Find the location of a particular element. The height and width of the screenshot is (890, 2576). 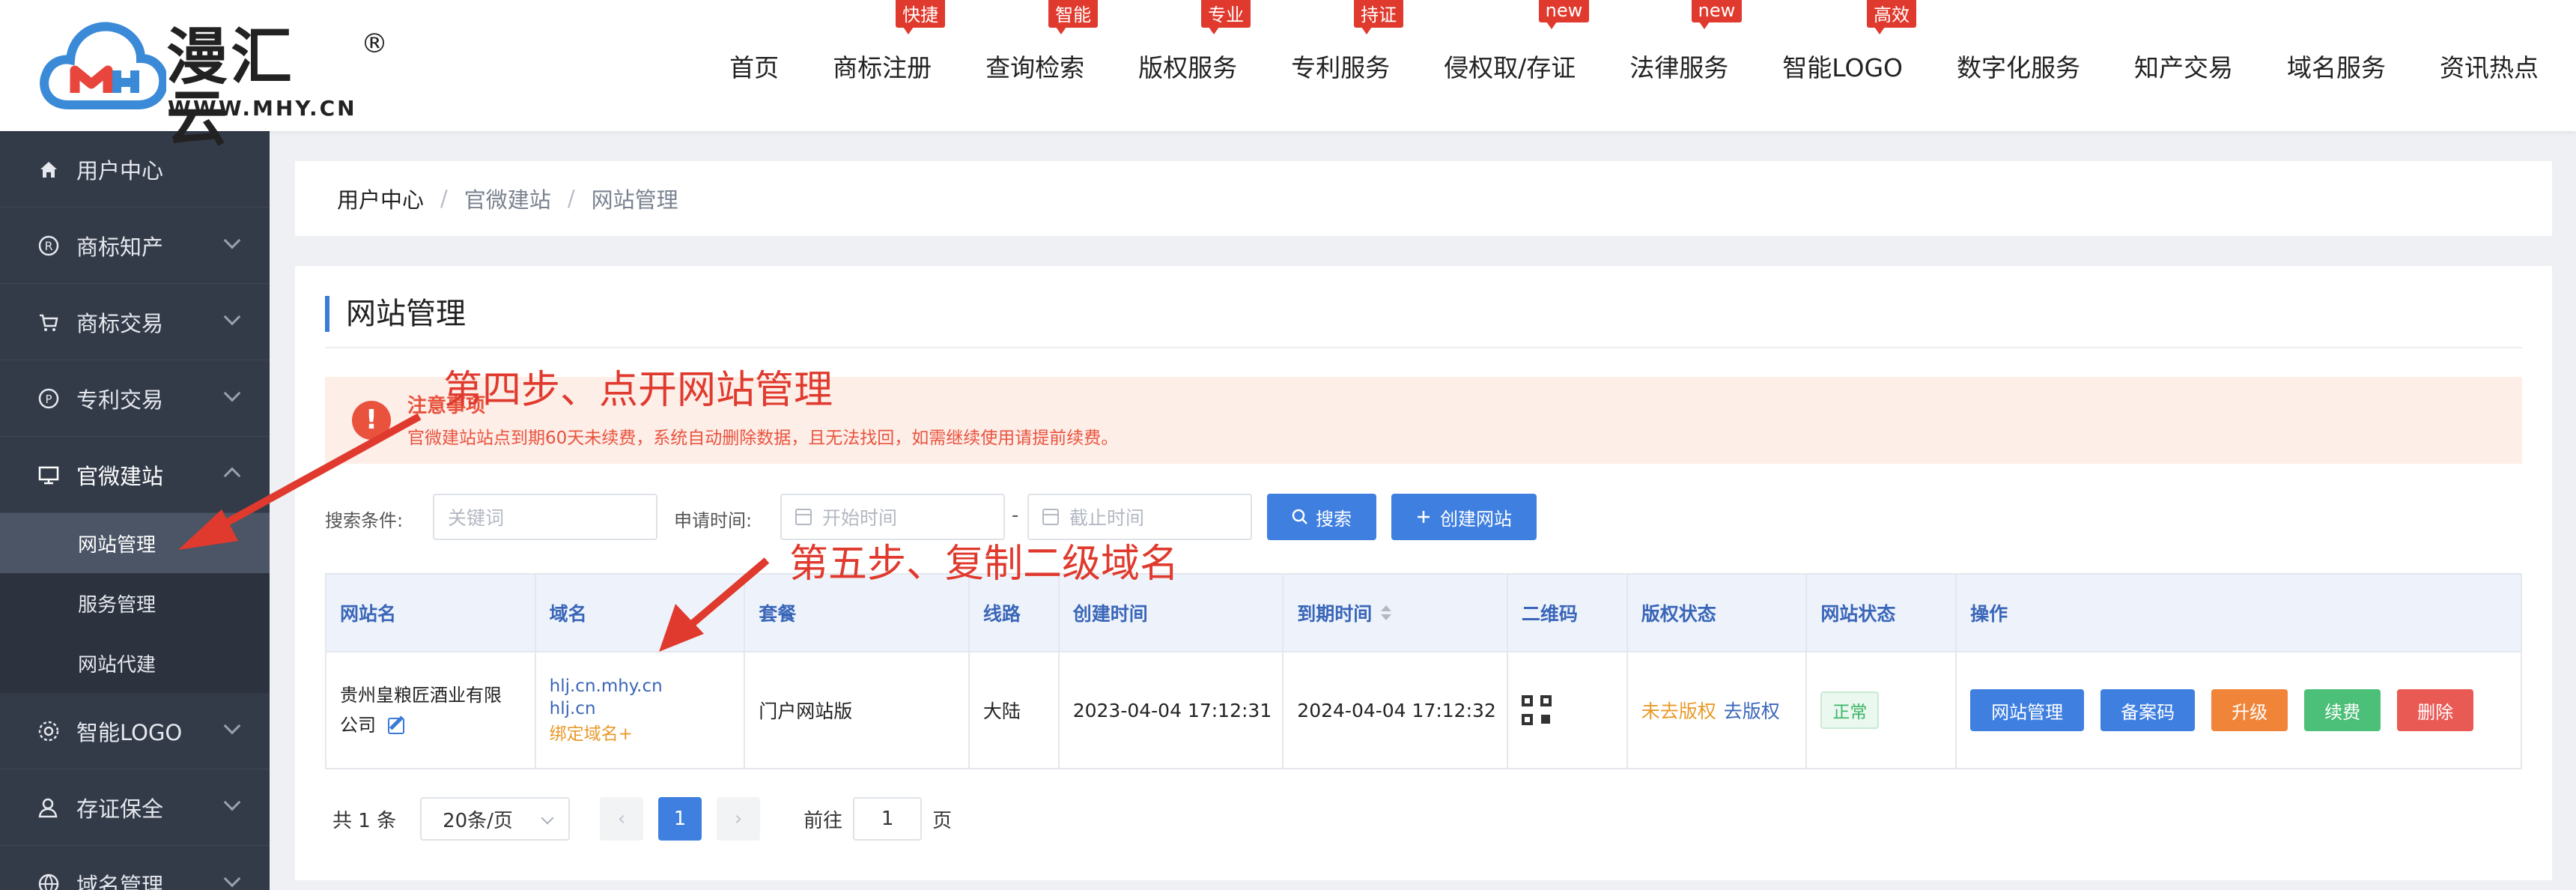

upgrade-button: 升级 is located at coordinates (2249, 710).